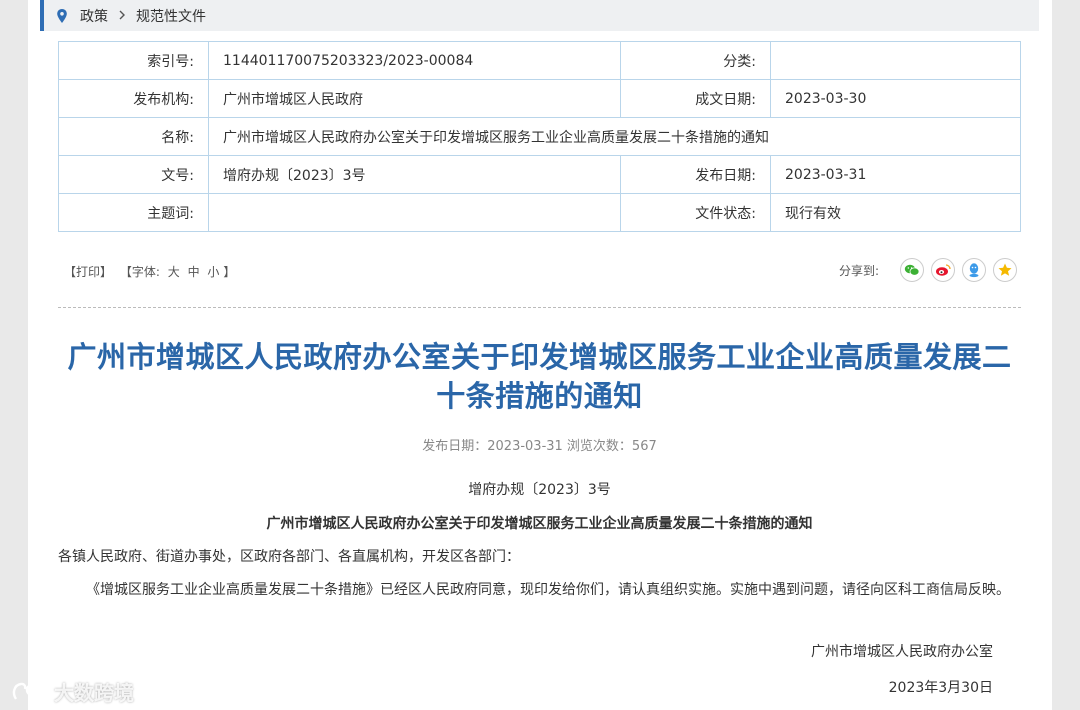 The width and height of the screenshot is (1080, 710). What do you see at coordinates (171, 16) in the screenshot?
I see `breadcrumb-link-normative-docs: 规范性文件` at bounding box center [171, 16].